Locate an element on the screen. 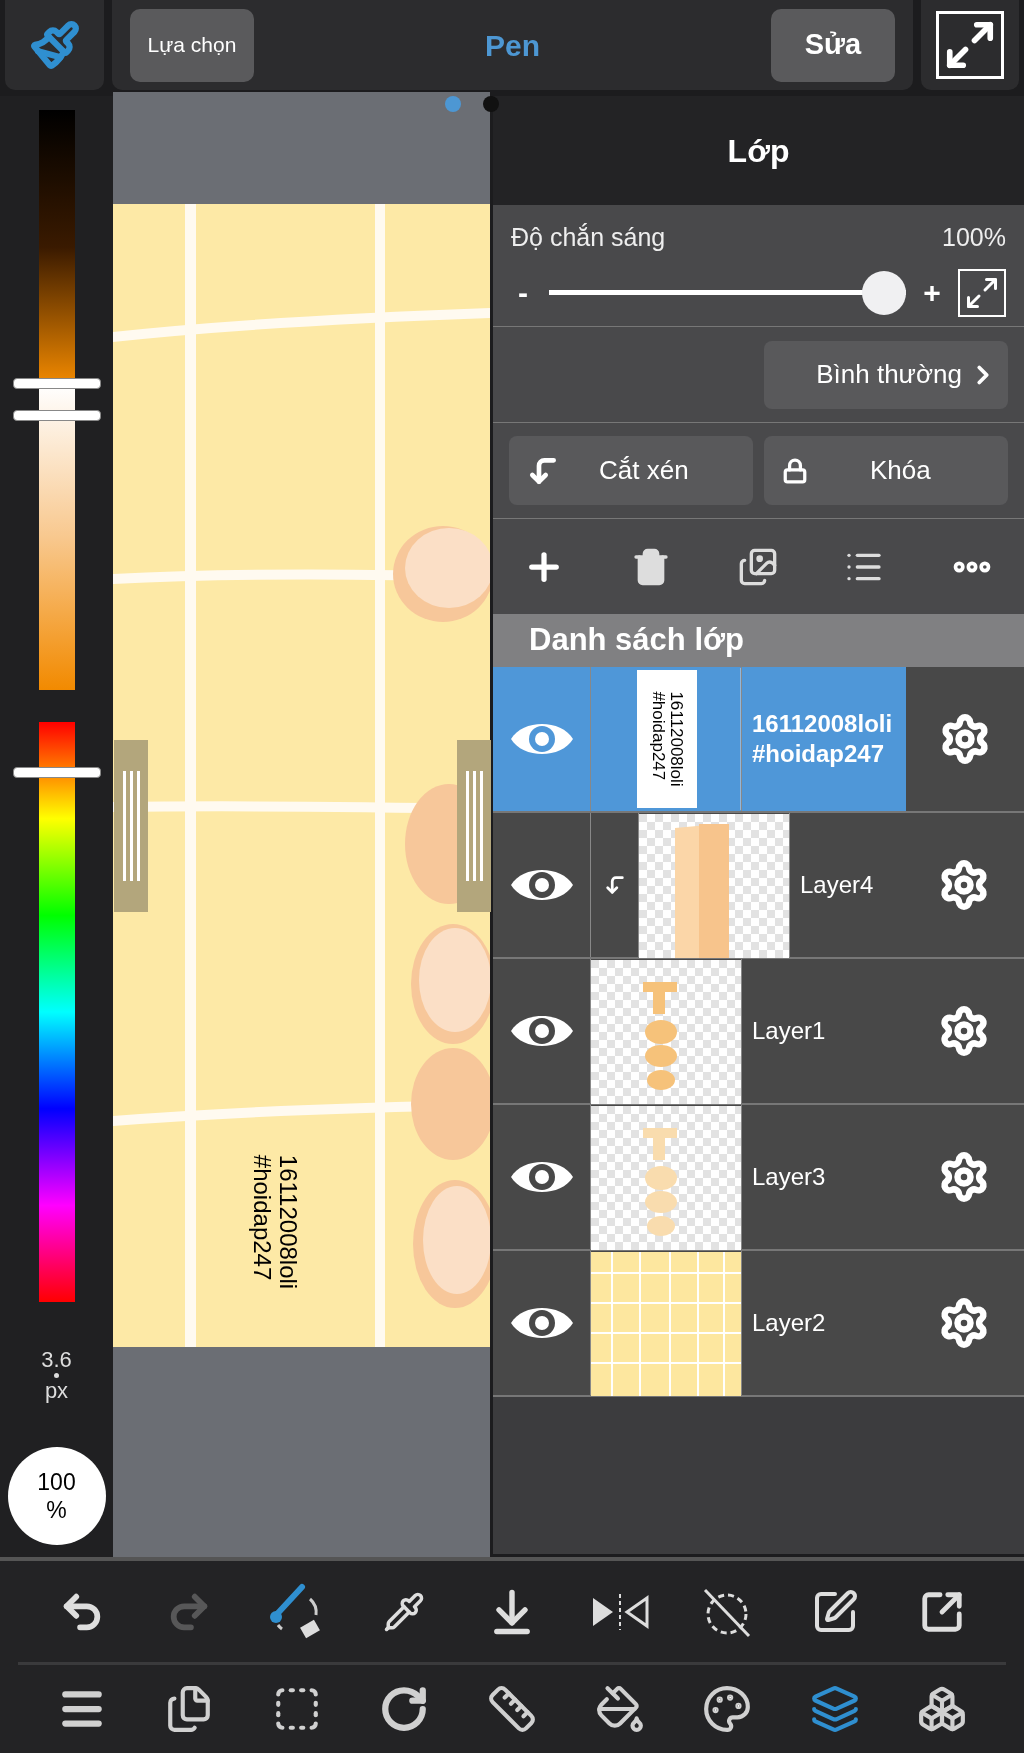 This screenshot has width=1024, height=1753. layer-row: 16112008loli #hoidap247 16112008loli #hoidap247 is located at coordinates (758, 740).